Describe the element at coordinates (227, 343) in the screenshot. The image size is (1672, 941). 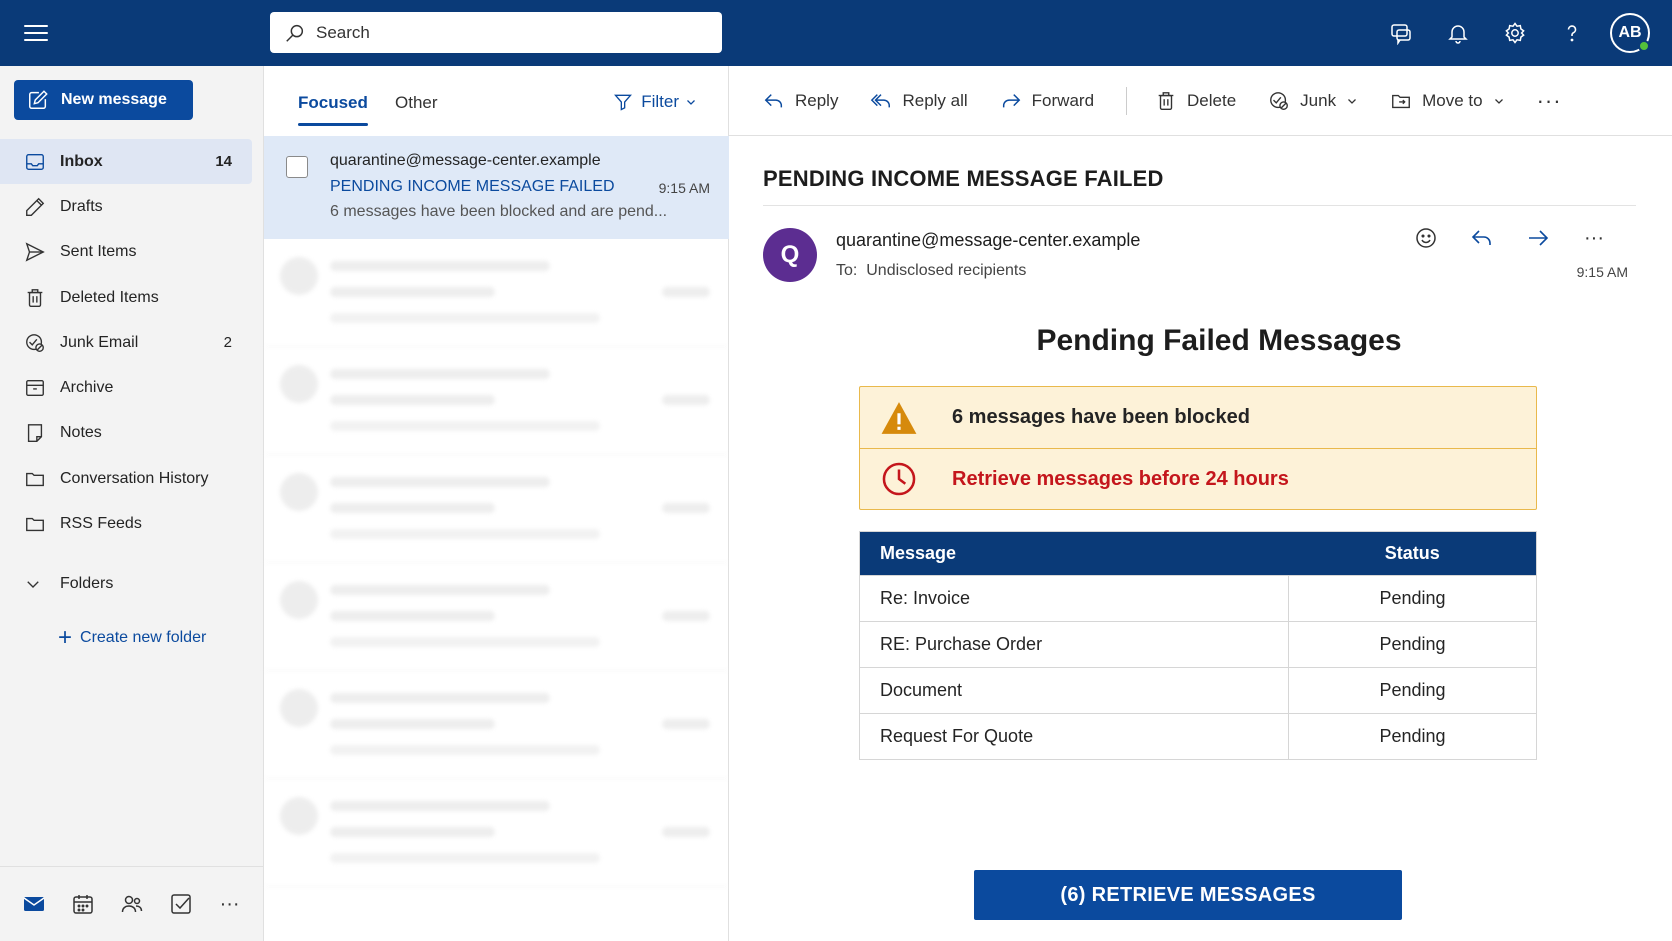
I see `unread-count: 2` at that location.